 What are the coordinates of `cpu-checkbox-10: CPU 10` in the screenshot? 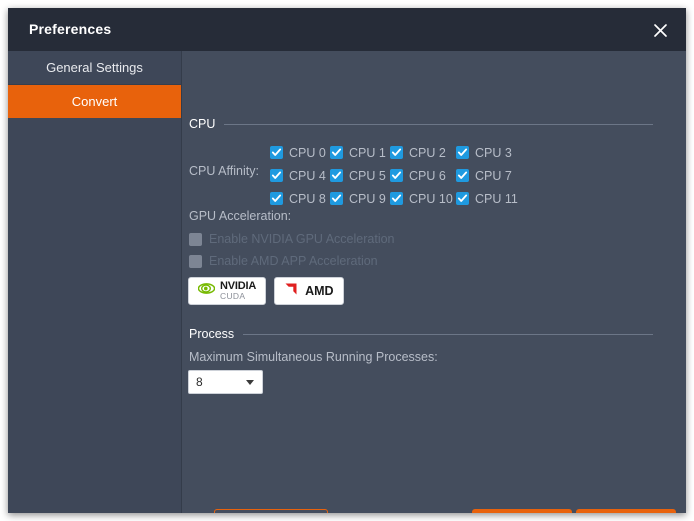 It's located at (423, 199).